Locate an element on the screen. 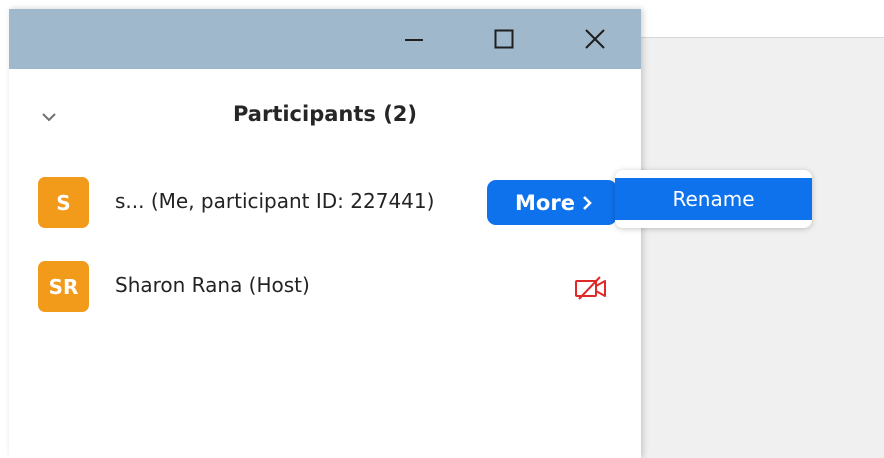 This screenshot has height=458, width=884. maximize-icon is located at coordinates (504, 39).